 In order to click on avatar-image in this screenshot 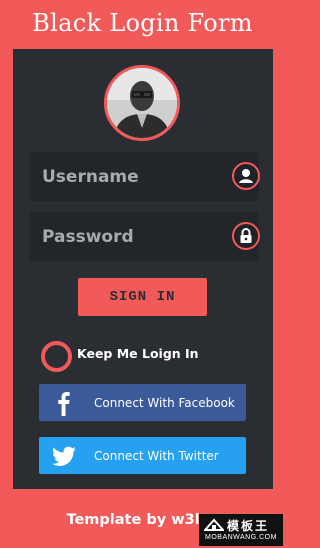, I will do `click(142, 103)`.